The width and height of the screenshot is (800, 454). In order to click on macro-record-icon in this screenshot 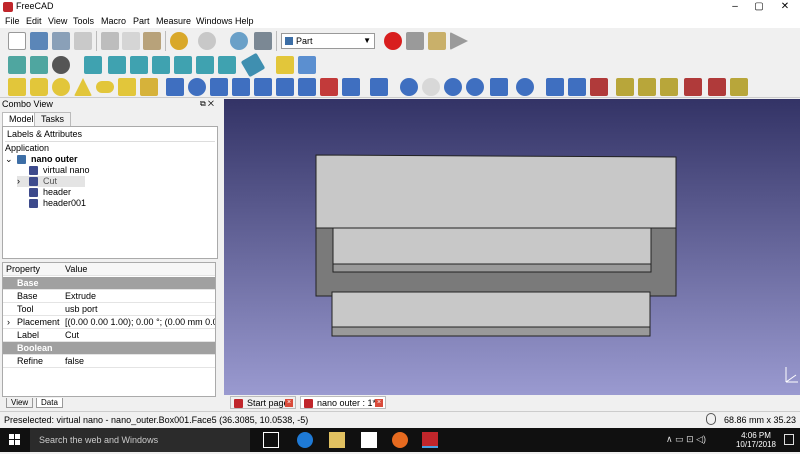, I will do `click(393, 41)`.